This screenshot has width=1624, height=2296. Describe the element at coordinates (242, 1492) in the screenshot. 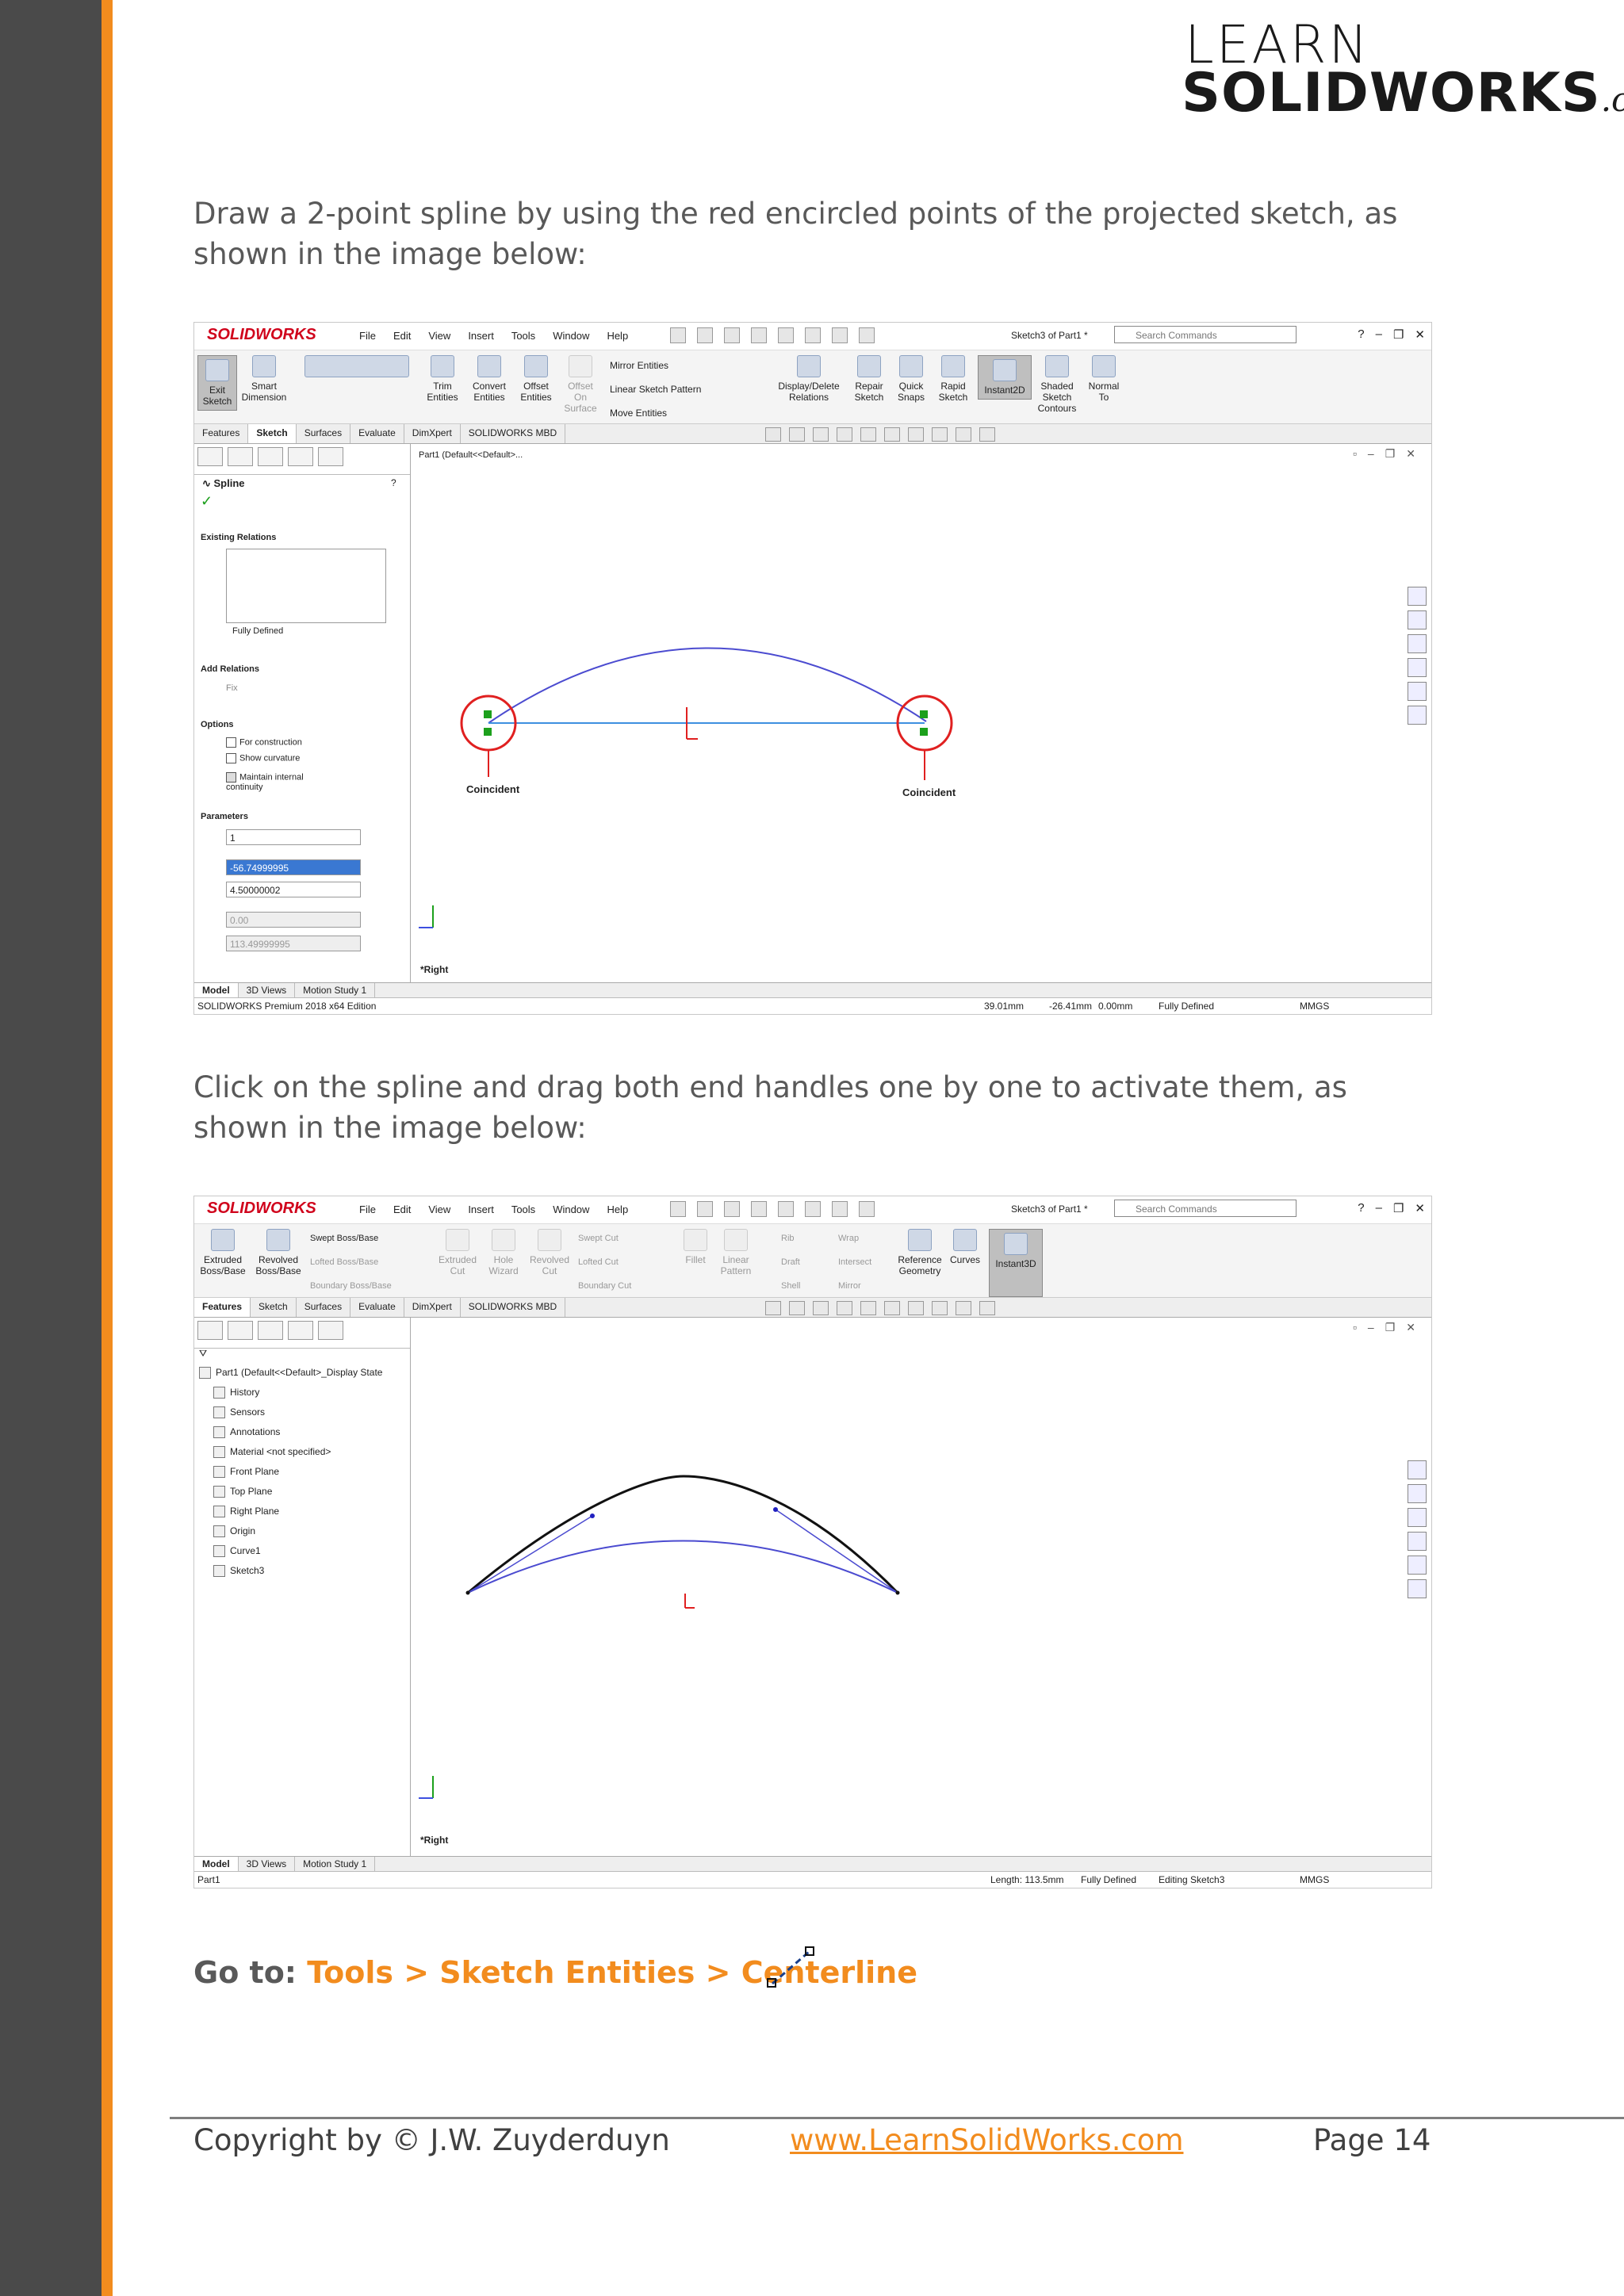

I see `tree-top-plane: Top Plane` at that location.